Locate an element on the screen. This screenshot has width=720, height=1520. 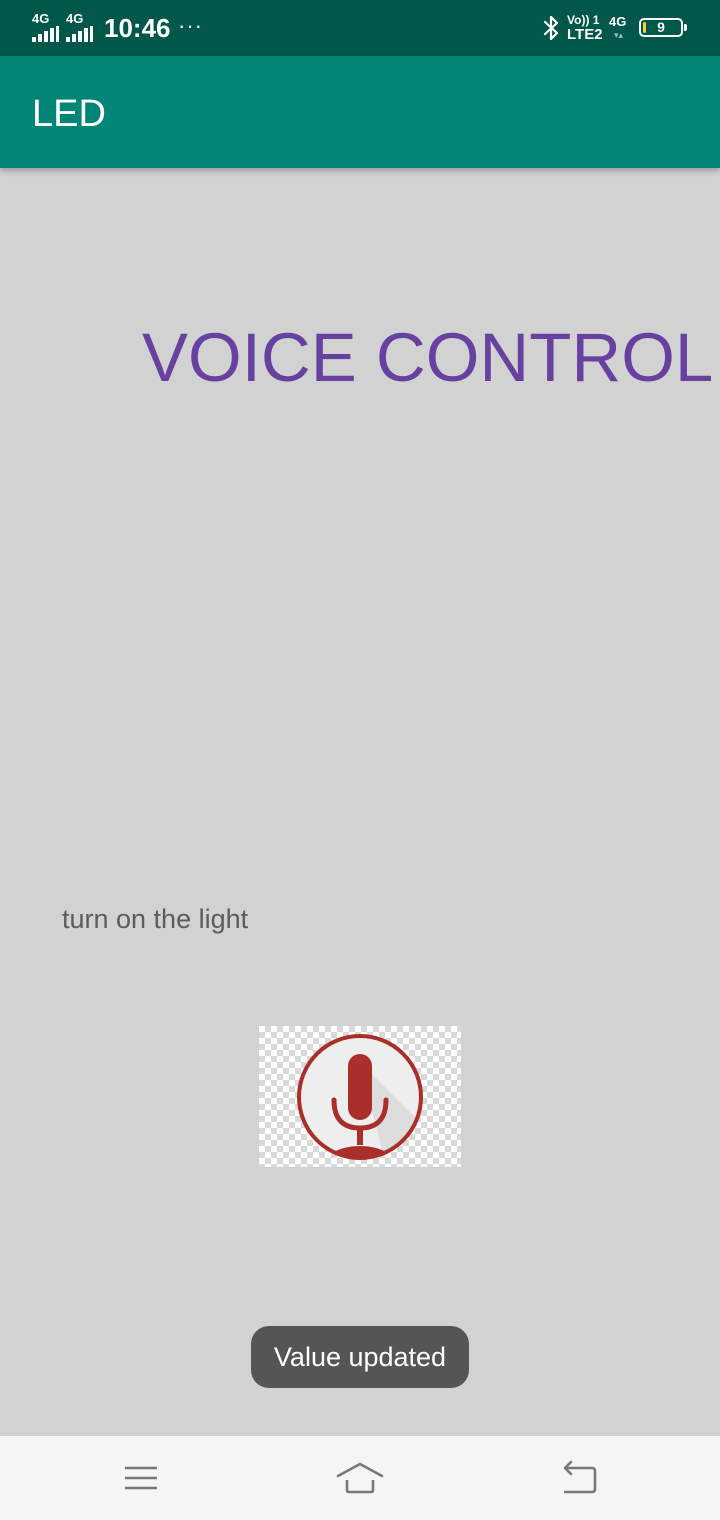
battery-level: 9 is located at coordinates (661, 27).